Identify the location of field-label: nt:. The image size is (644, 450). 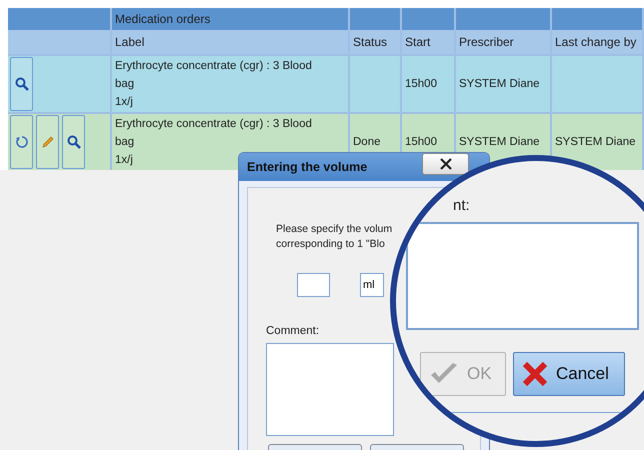
(461, 205).